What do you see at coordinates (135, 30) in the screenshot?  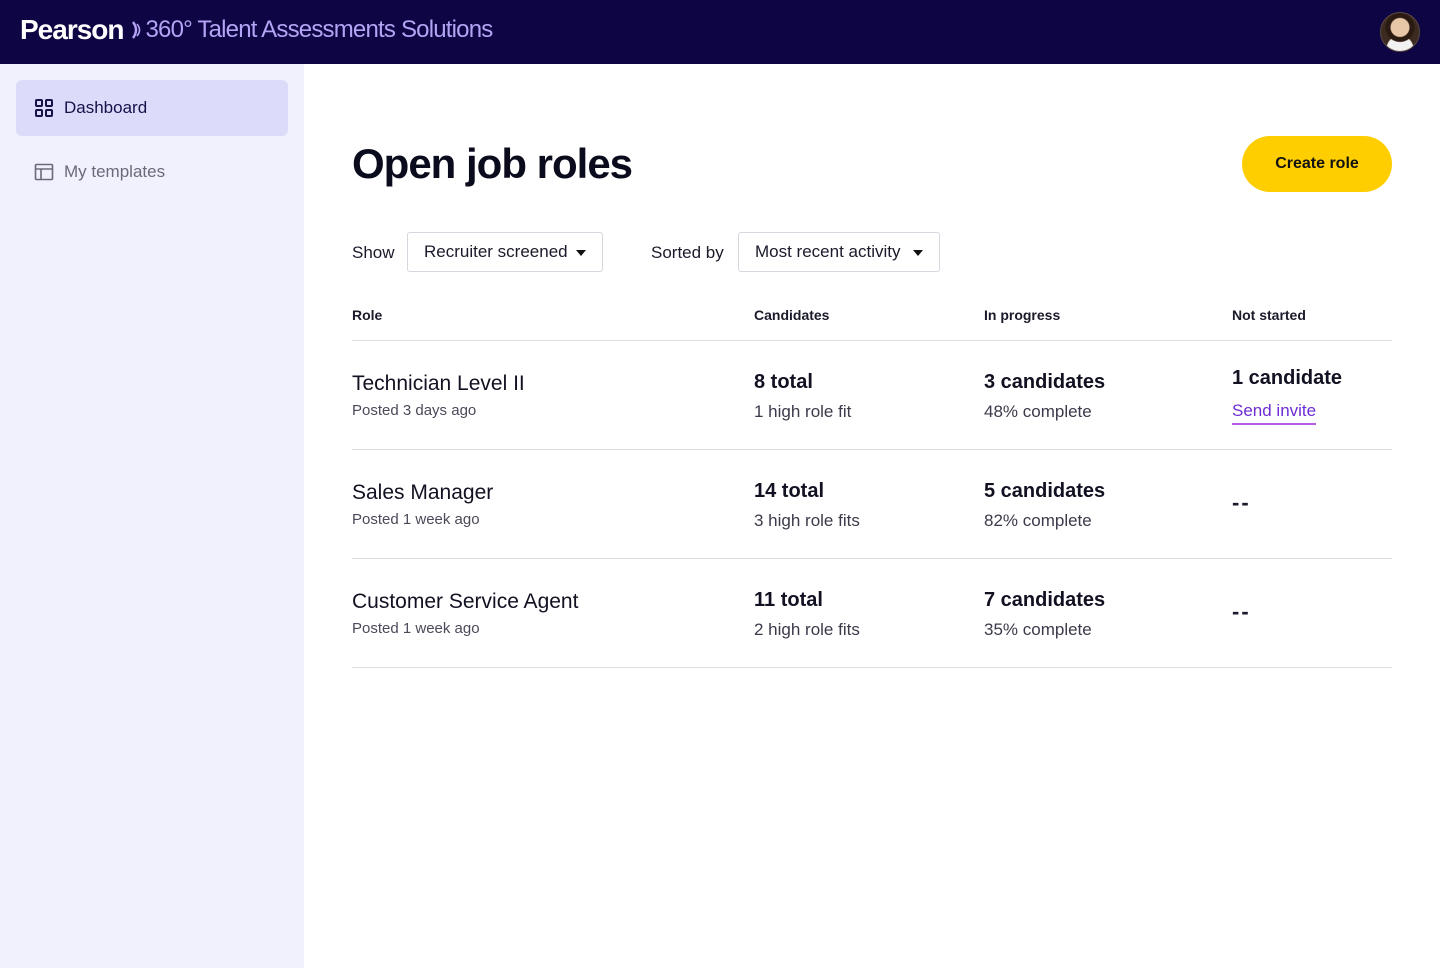 I see `brand-mark-icon` at bounding box center [135, 30].